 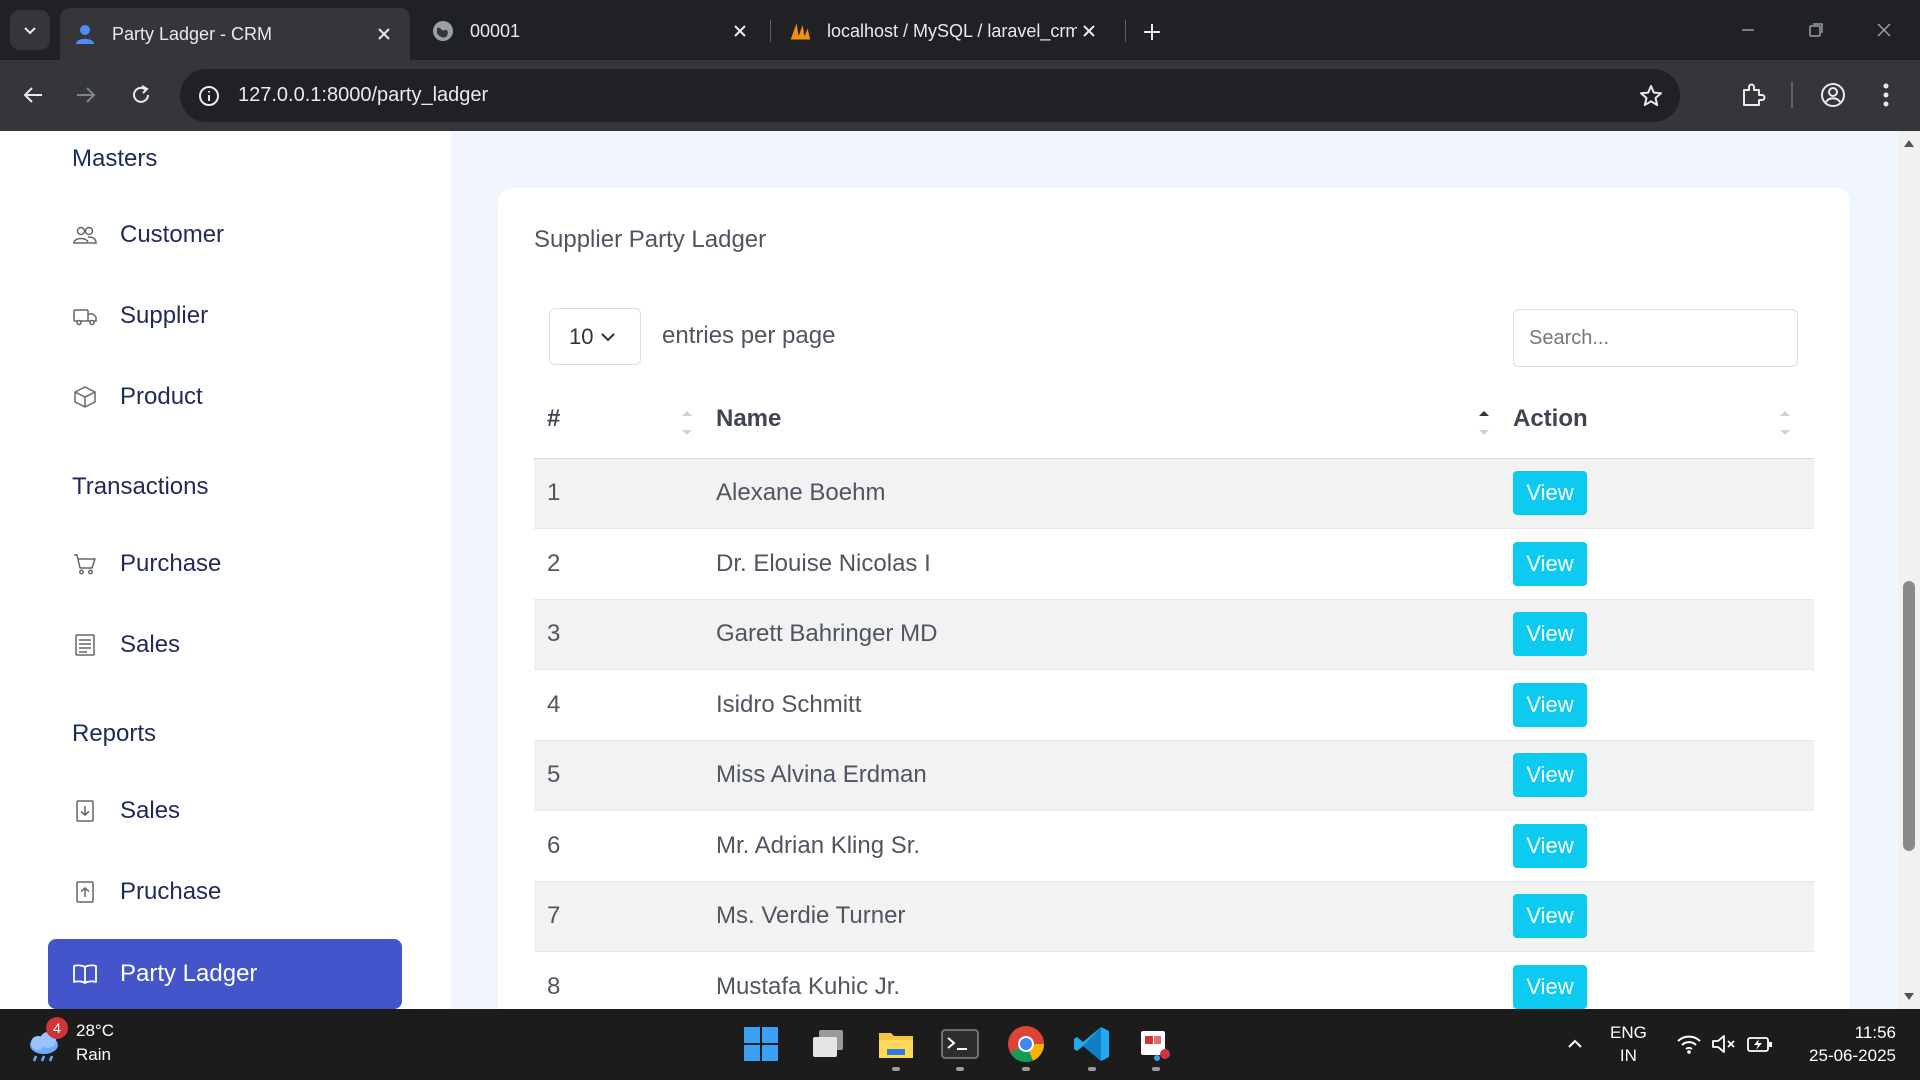 I want to click on start-button, so click(x=761, y=1044).